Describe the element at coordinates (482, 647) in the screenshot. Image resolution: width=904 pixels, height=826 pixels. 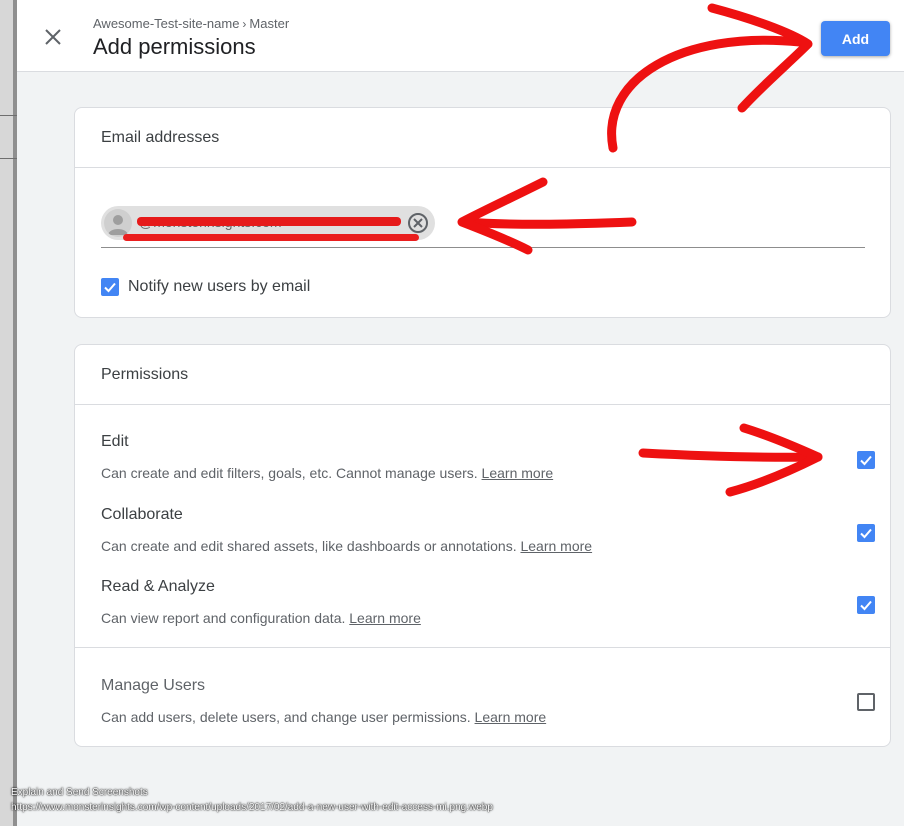
I see `divider` at that location.